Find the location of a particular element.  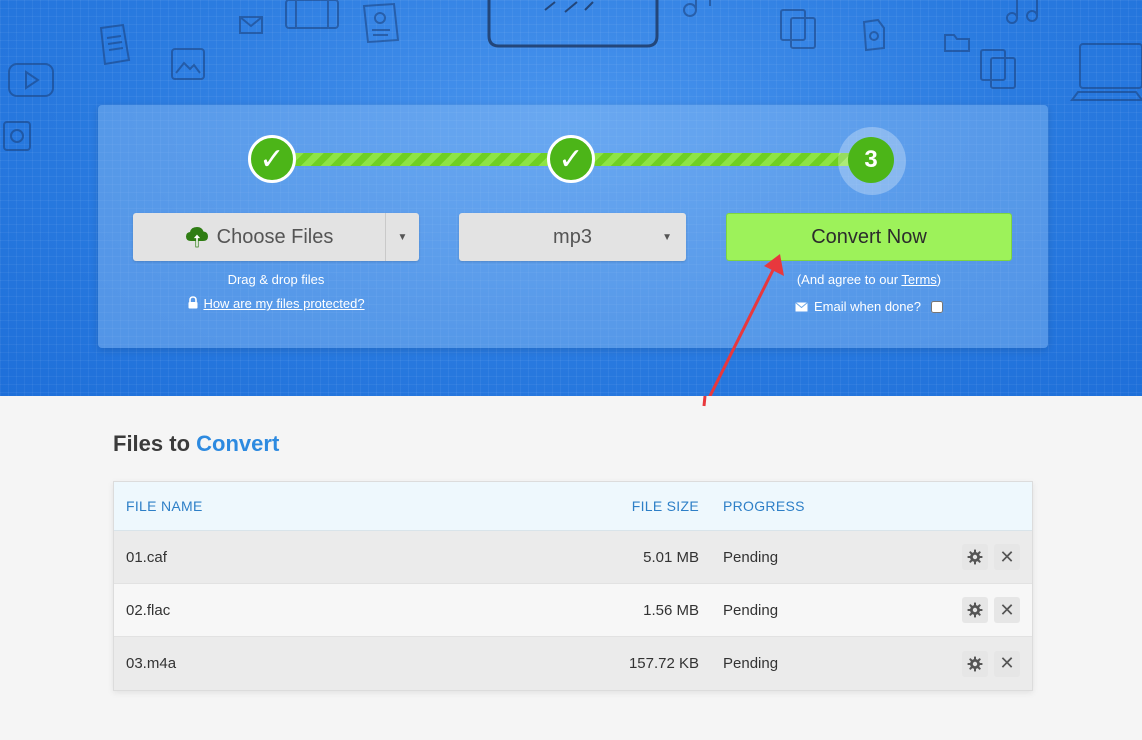

step-1-complete: ✓ is located at coordinates (272, 159).